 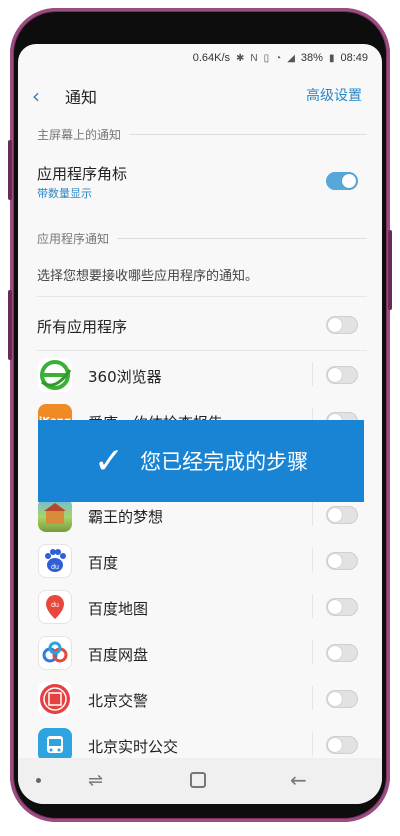 What do you see at coordinates (342, 325) in the screenshot?
I see `all-apps-toggle` at bounding box center [342, 325].